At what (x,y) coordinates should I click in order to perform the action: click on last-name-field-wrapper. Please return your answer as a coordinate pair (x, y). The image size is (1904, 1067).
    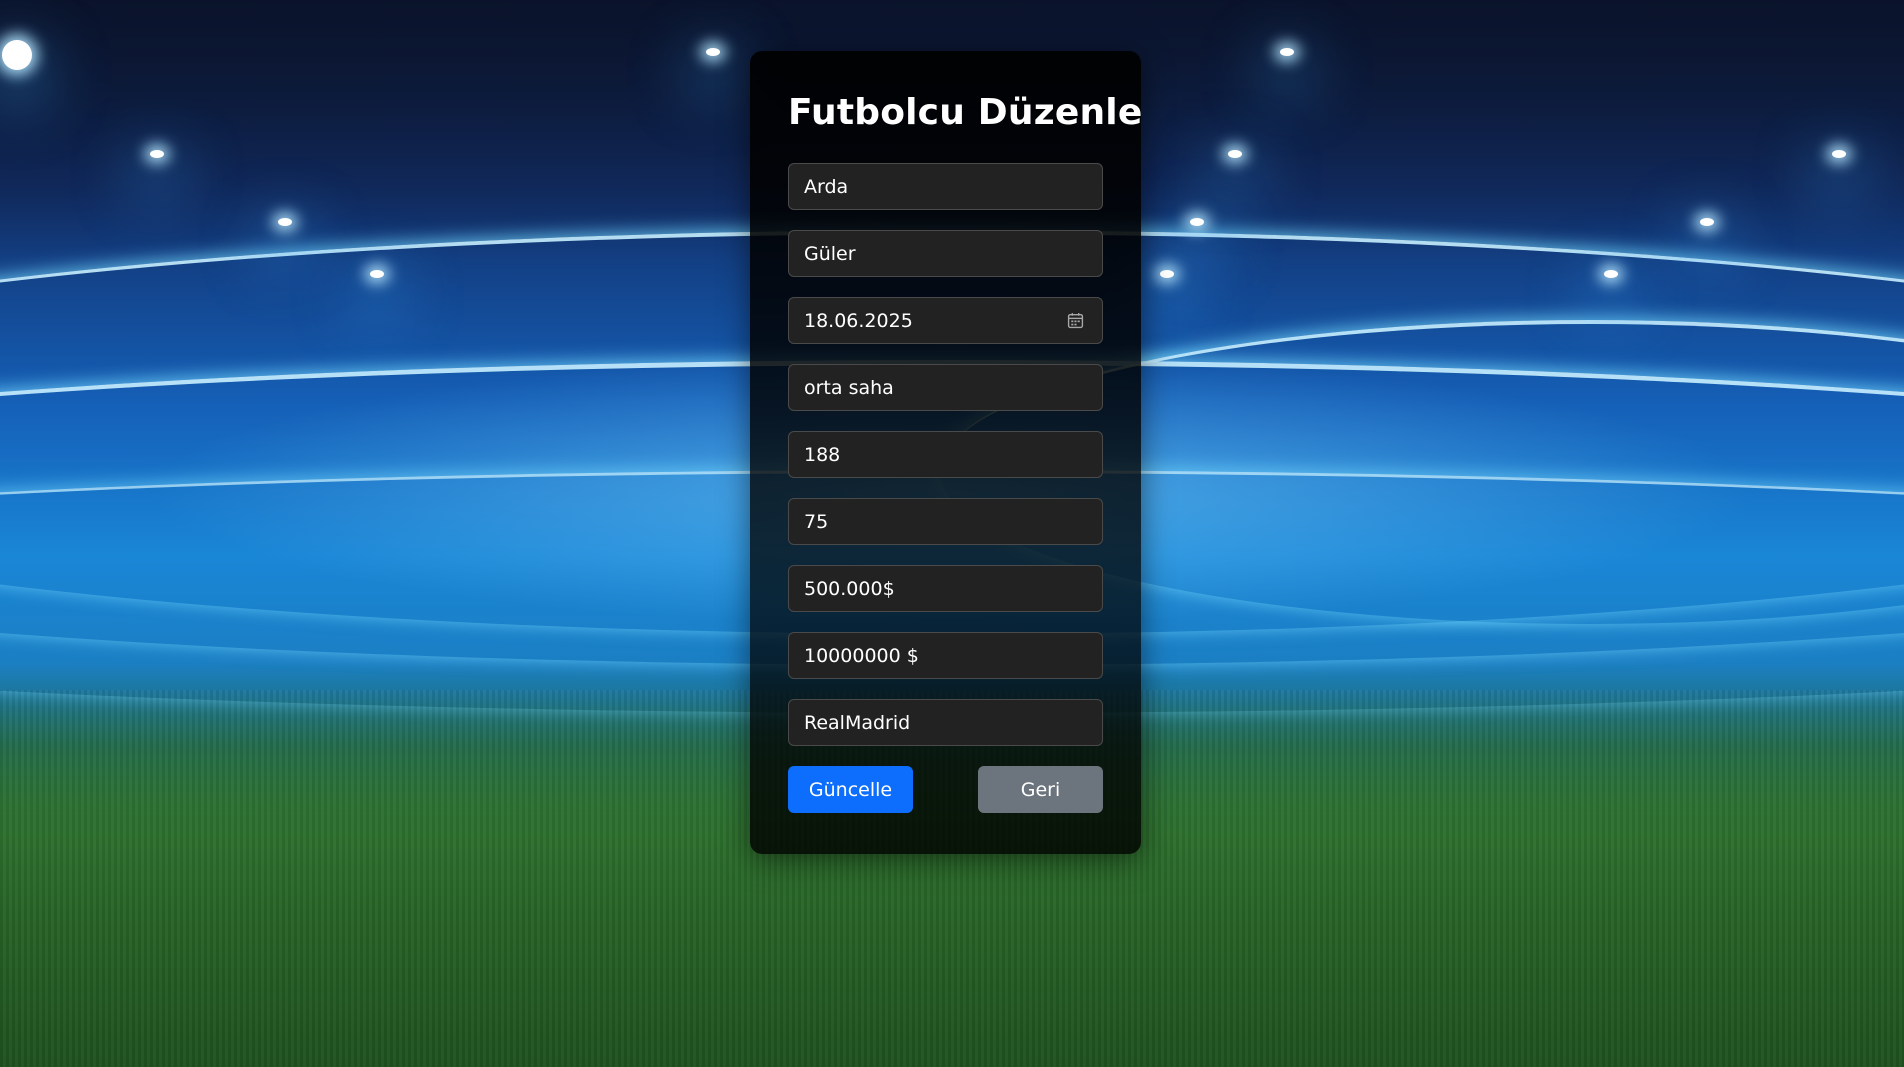
    Looking at the image, I should click on (945, 253).